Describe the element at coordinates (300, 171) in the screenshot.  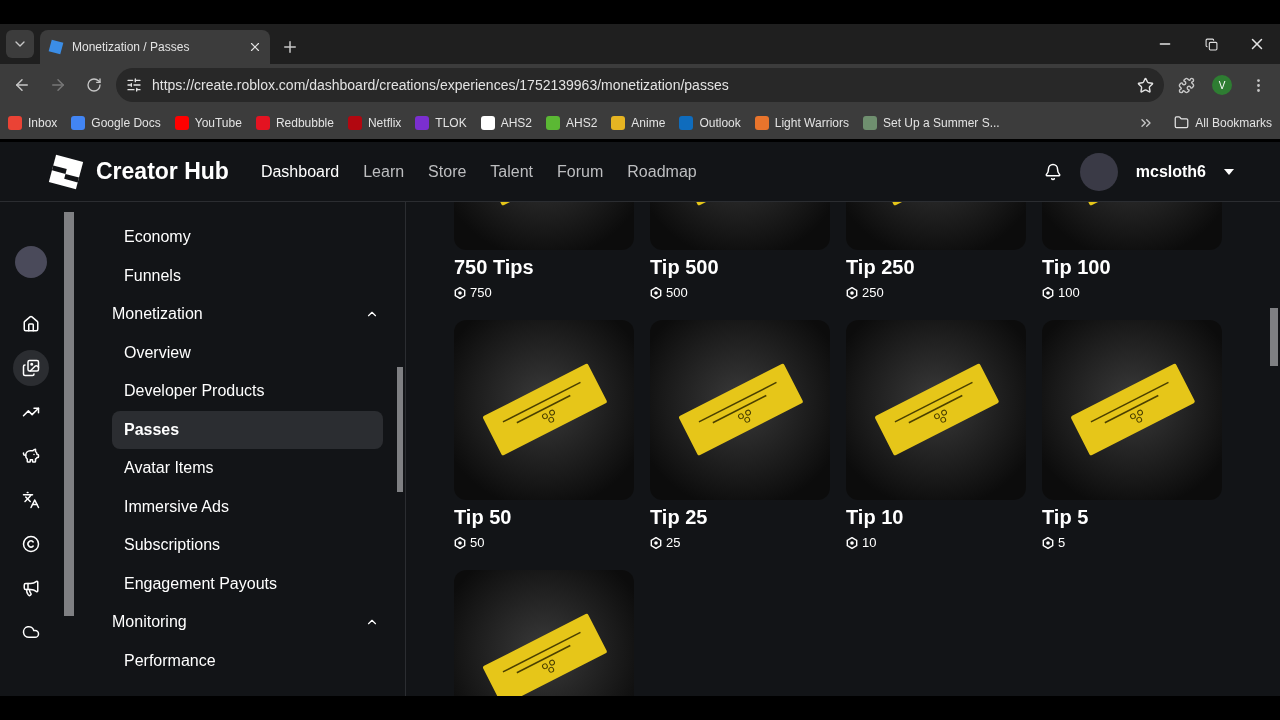
I see `nav-link: Dashboard` at that location.